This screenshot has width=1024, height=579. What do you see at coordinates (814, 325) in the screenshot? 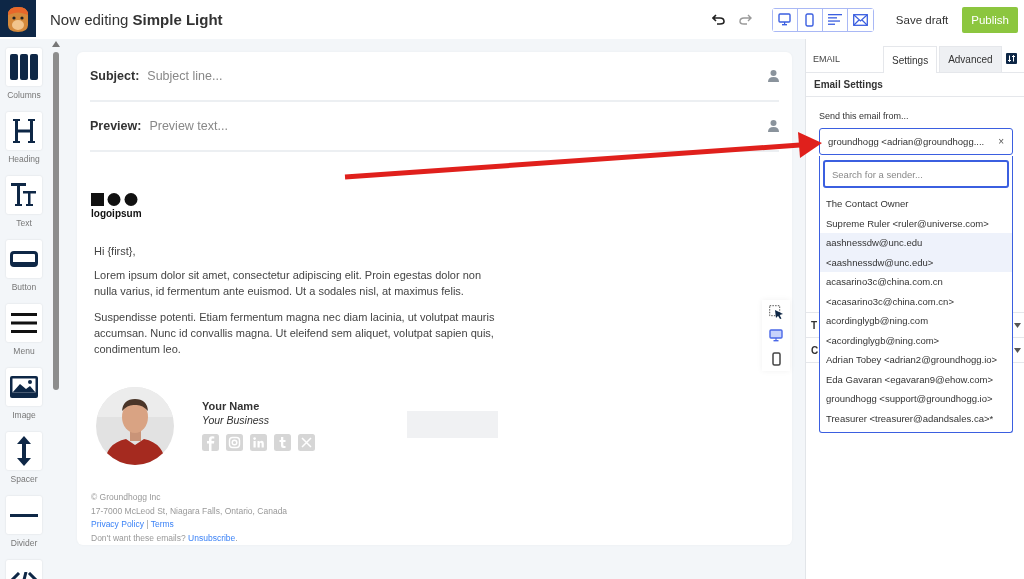
I see `section-header: T` at bounding box center [814, 325].